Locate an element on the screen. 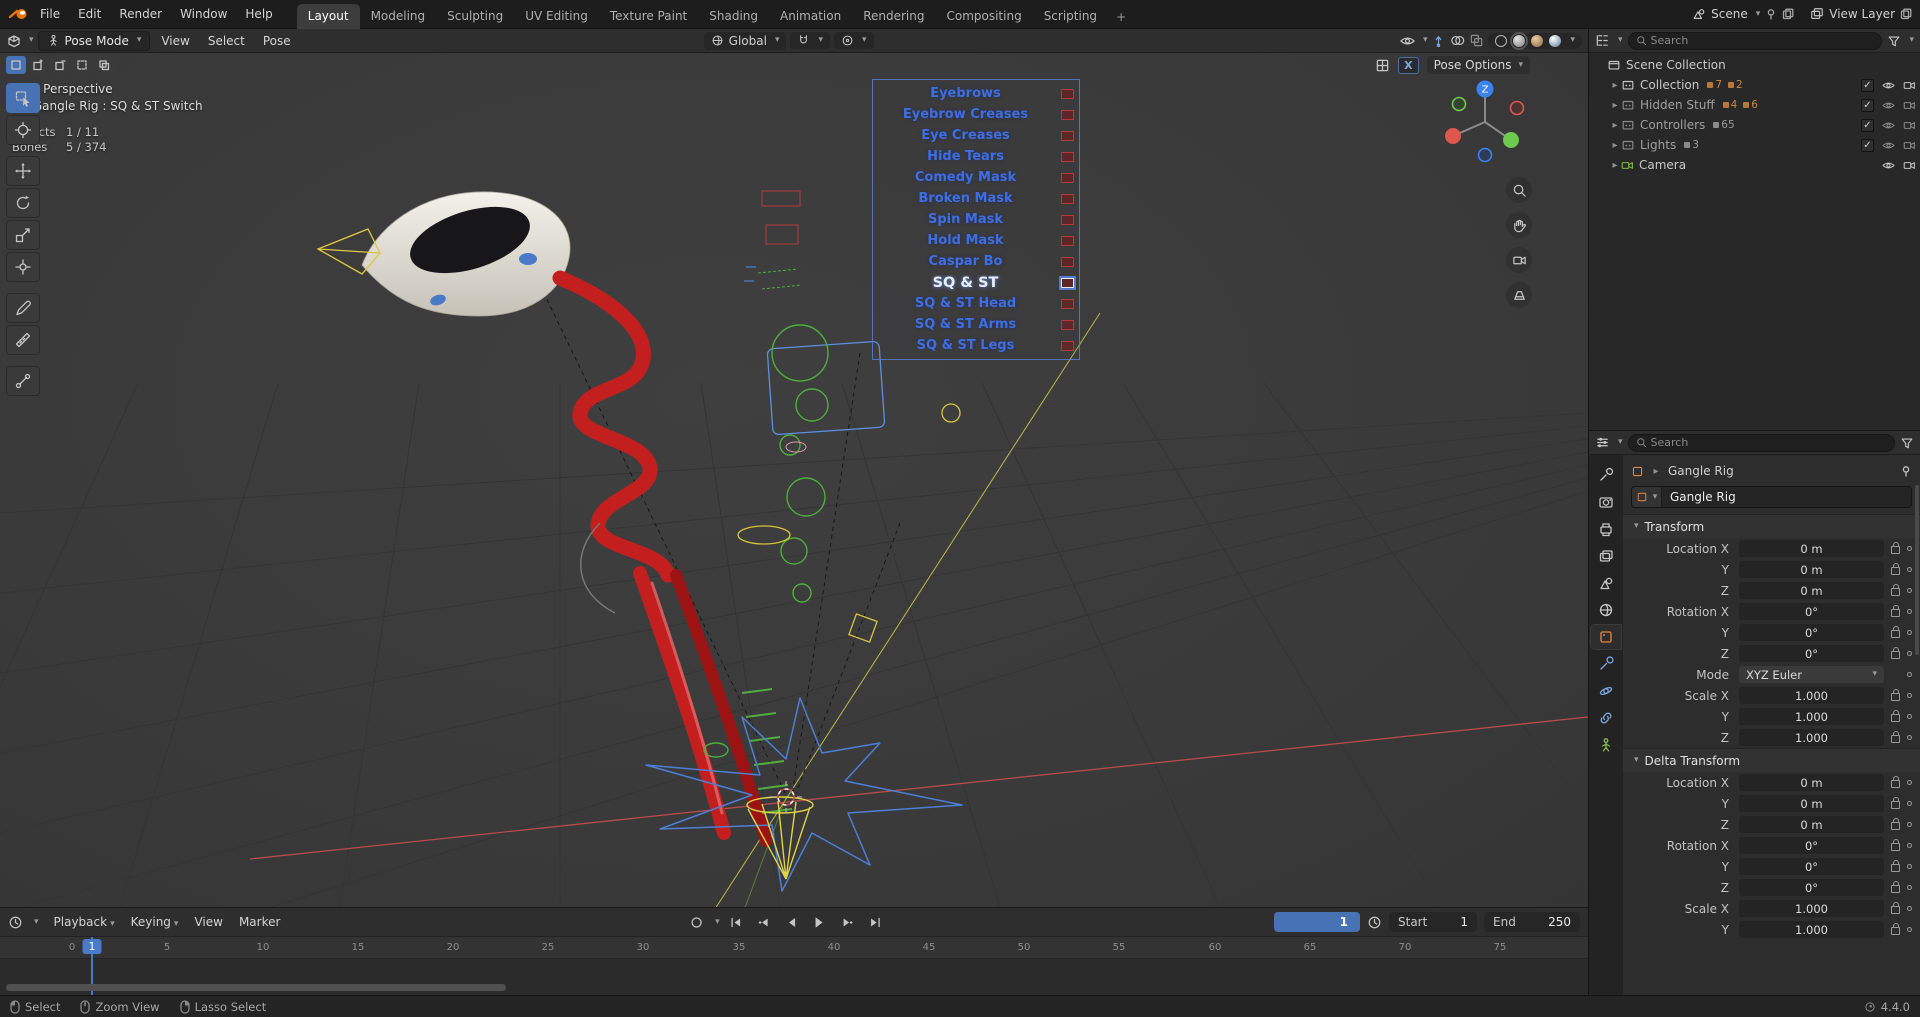  timeline-scrollbar is located at coordinates (256, 987).